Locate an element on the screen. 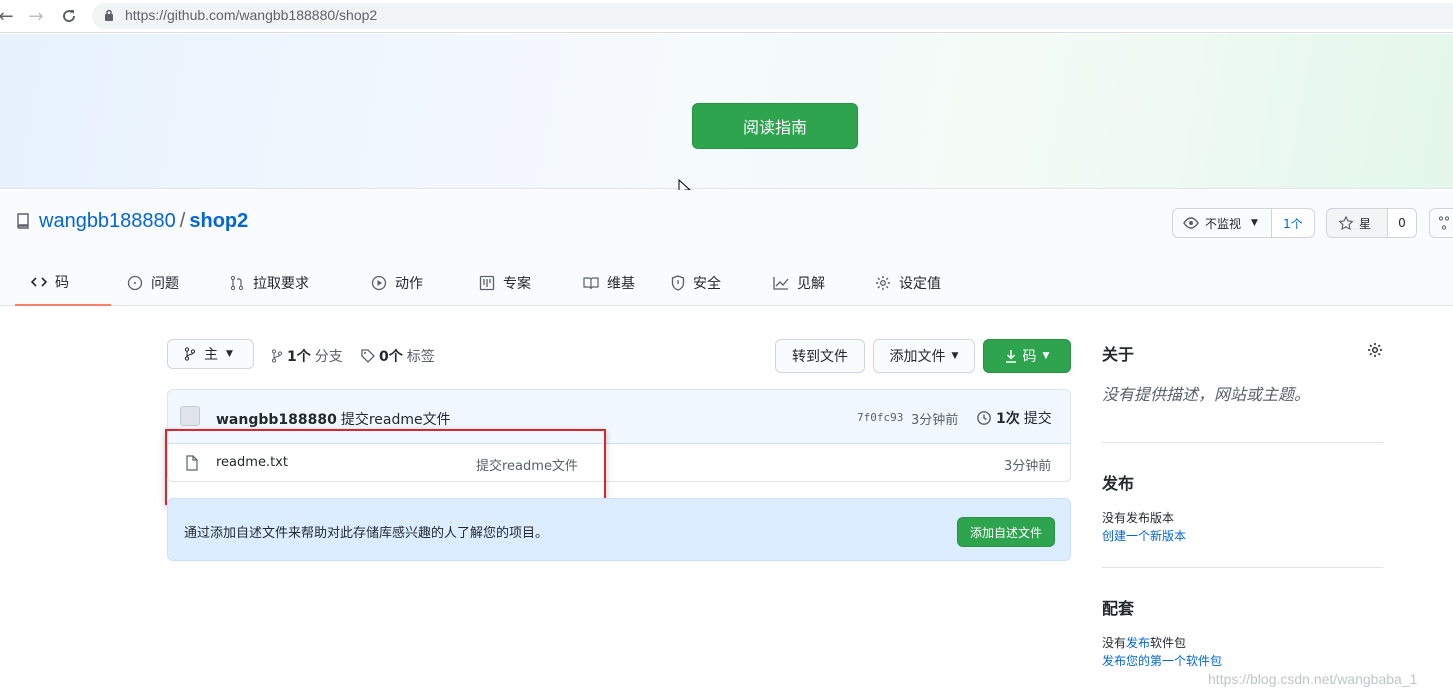 This screenshot has width=1453, height=699. packages-none-text: 没有发布软件包 is located at coordinates (1144, 642).